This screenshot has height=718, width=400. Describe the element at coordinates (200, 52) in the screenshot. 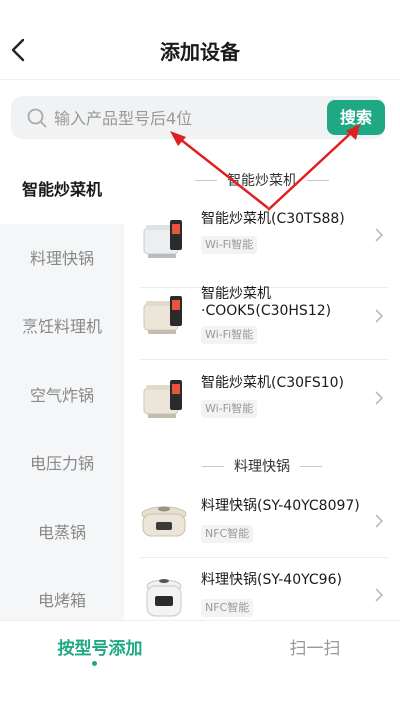

I see `page-title: 添加设备` at that location.